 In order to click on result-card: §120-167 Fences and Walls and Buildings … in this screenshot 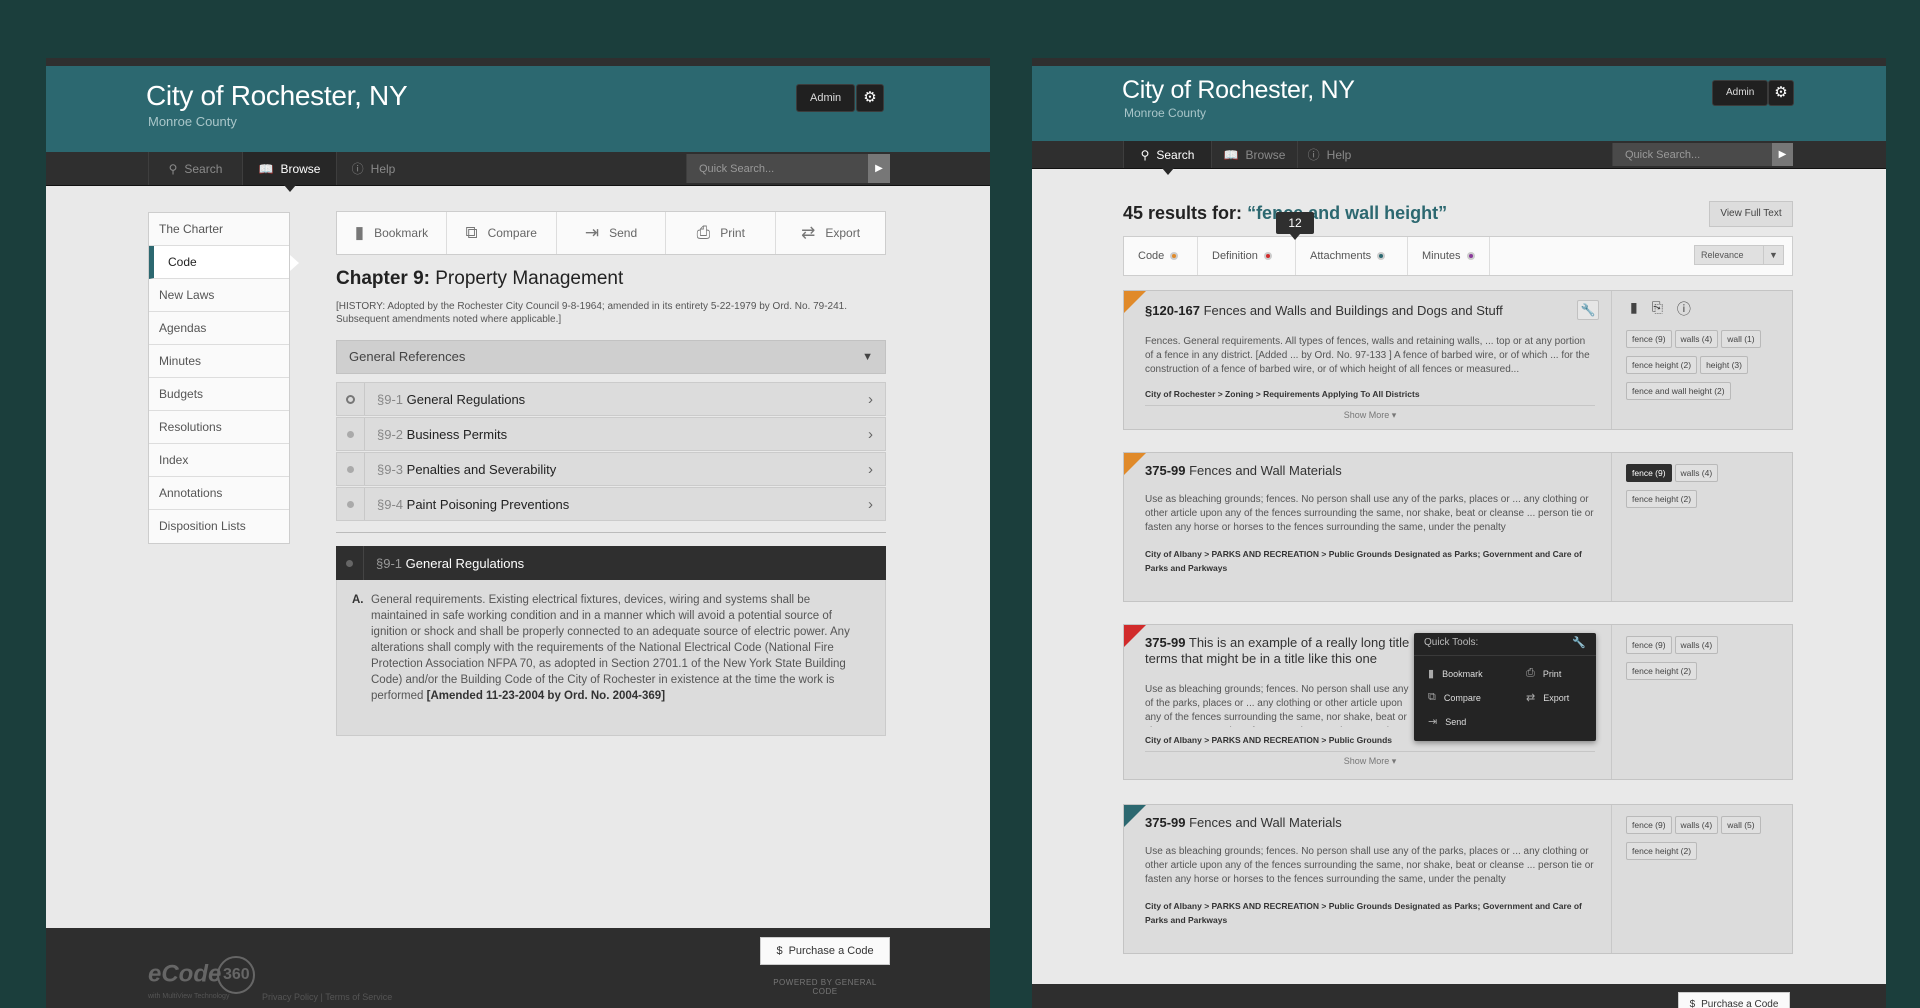, I will do `click(1458, 360)`.